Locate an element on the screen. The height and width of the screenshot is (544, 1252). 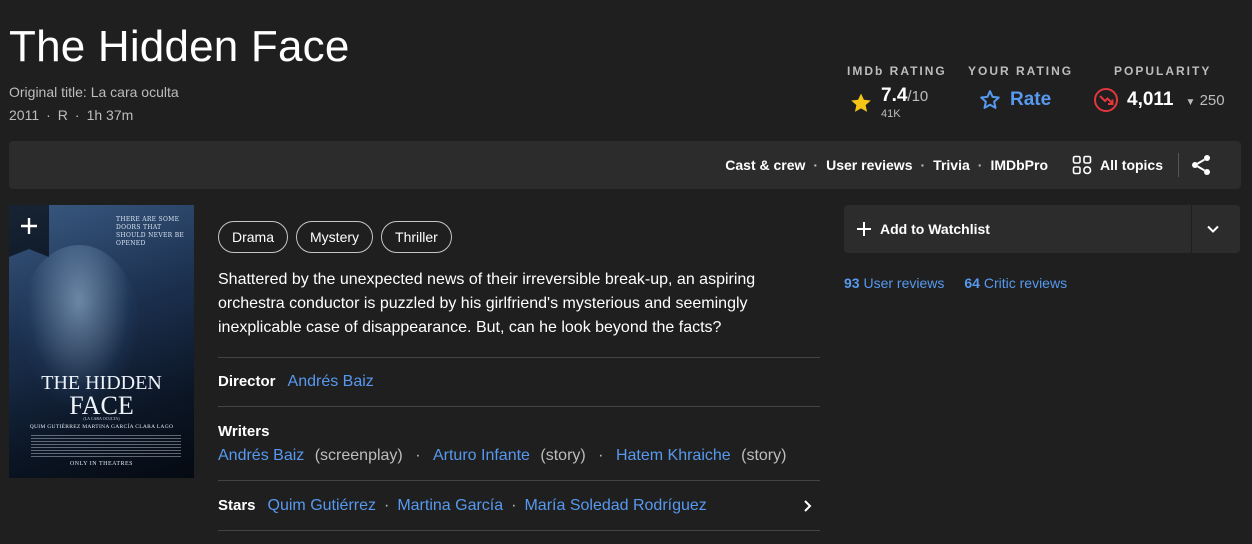
critic-reviews-label: Critic reviews is located at coordinates (1025, 283).